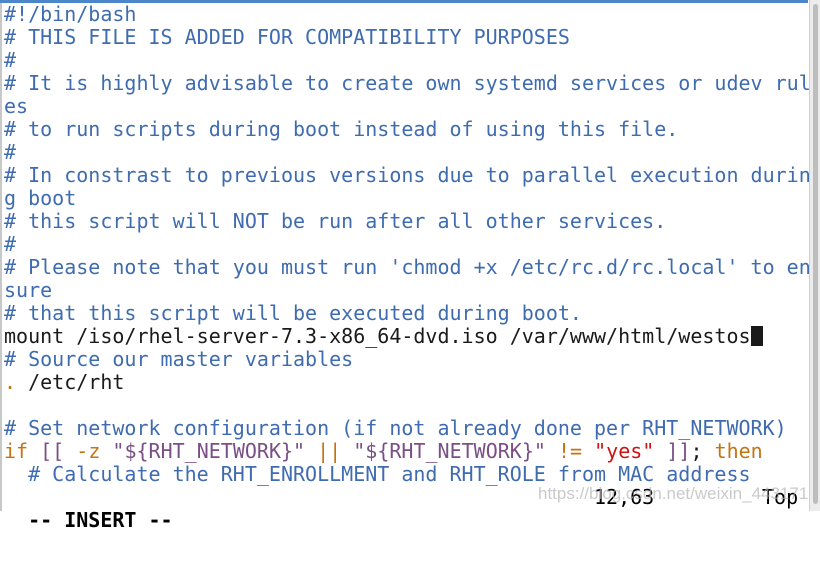 This screenshot has width=820, height=578. Describe the element at coordinates (52, 451) in the screenshot. I see `syntax-token: [[` at that location.